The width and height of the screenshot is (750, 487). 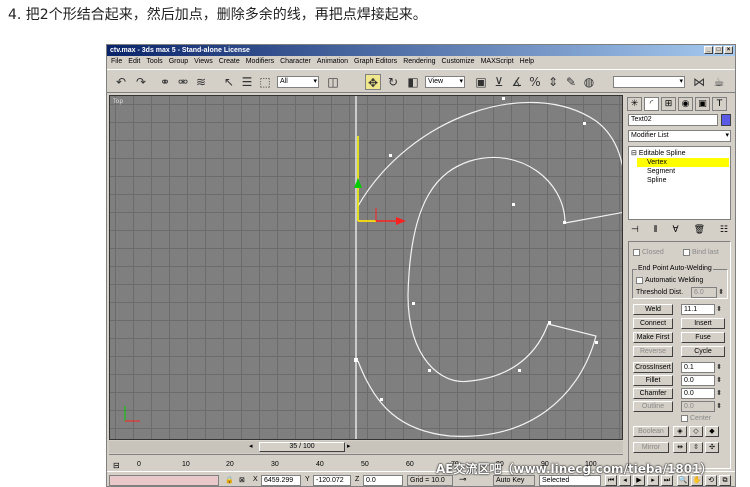 I want to click on union-icon: ◈, so click(x=680, y=431).